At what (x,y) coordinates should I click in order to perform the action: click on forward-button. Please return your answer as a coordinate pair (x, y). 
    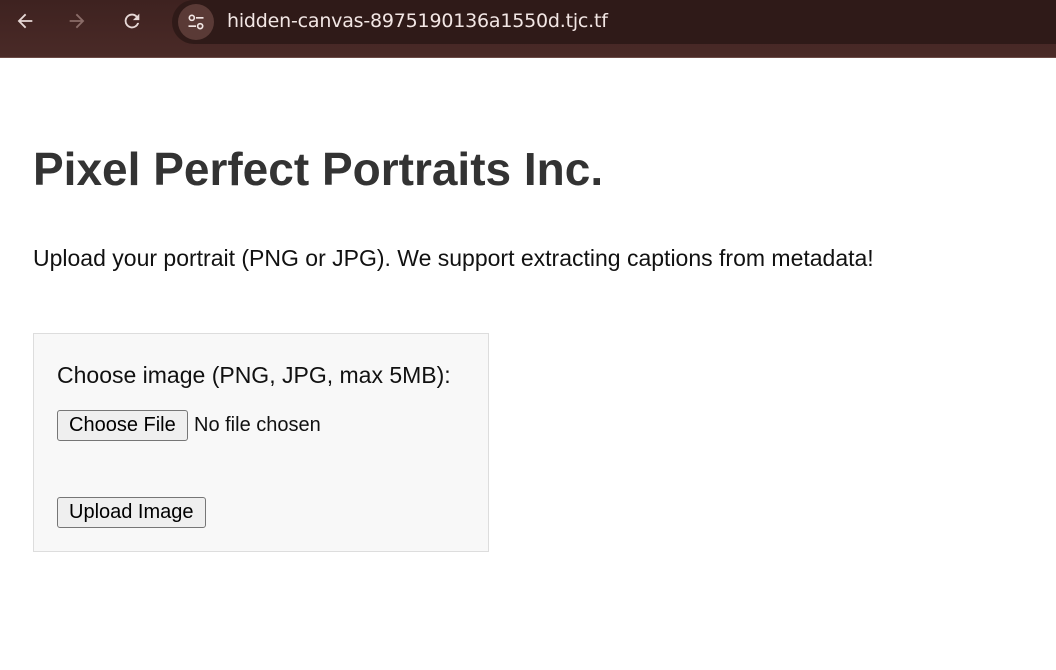
    Looking at the image, I should click on (77, 21).